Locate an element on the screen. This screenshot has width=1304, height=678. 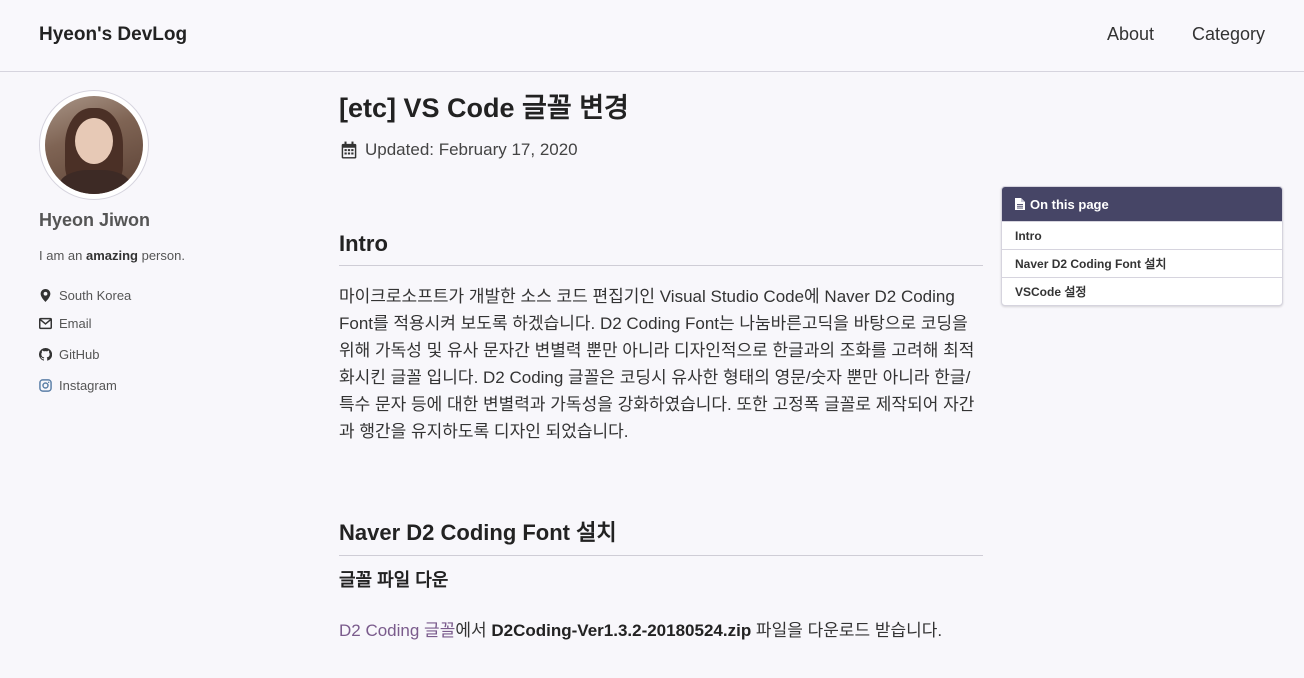
nav-about-link: About is located at coordinates (1130, 34).